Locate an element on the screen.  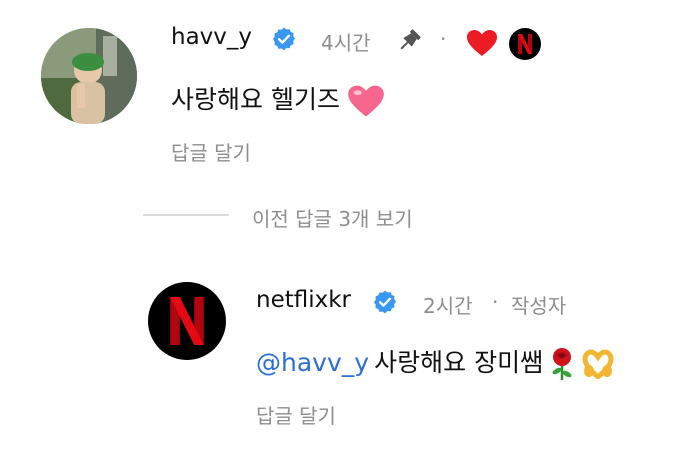
reply-text: 사랑해요 장미쌤 is located at coordinates (459, 362).